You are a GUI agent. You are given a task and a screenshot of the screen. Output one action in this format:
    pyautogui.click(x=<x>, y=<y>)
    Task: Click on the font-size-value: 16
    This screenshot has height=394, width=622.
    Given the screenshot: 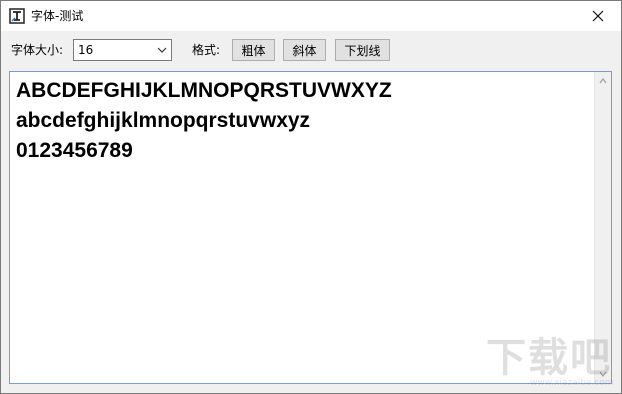 What is the action you would take?
    pyautogui.click(x=86, y=50)
    